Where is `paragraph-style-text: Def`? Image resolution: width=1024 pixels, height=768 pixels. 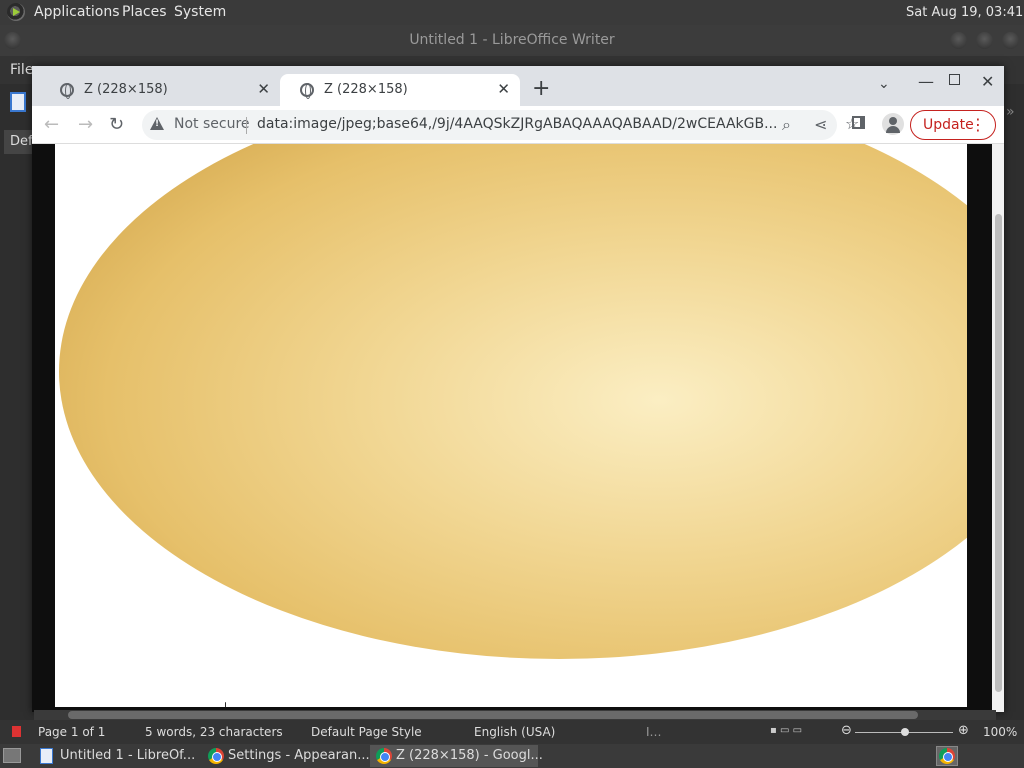 paragraph-style-text: Def is located at coordinates (21, 141).